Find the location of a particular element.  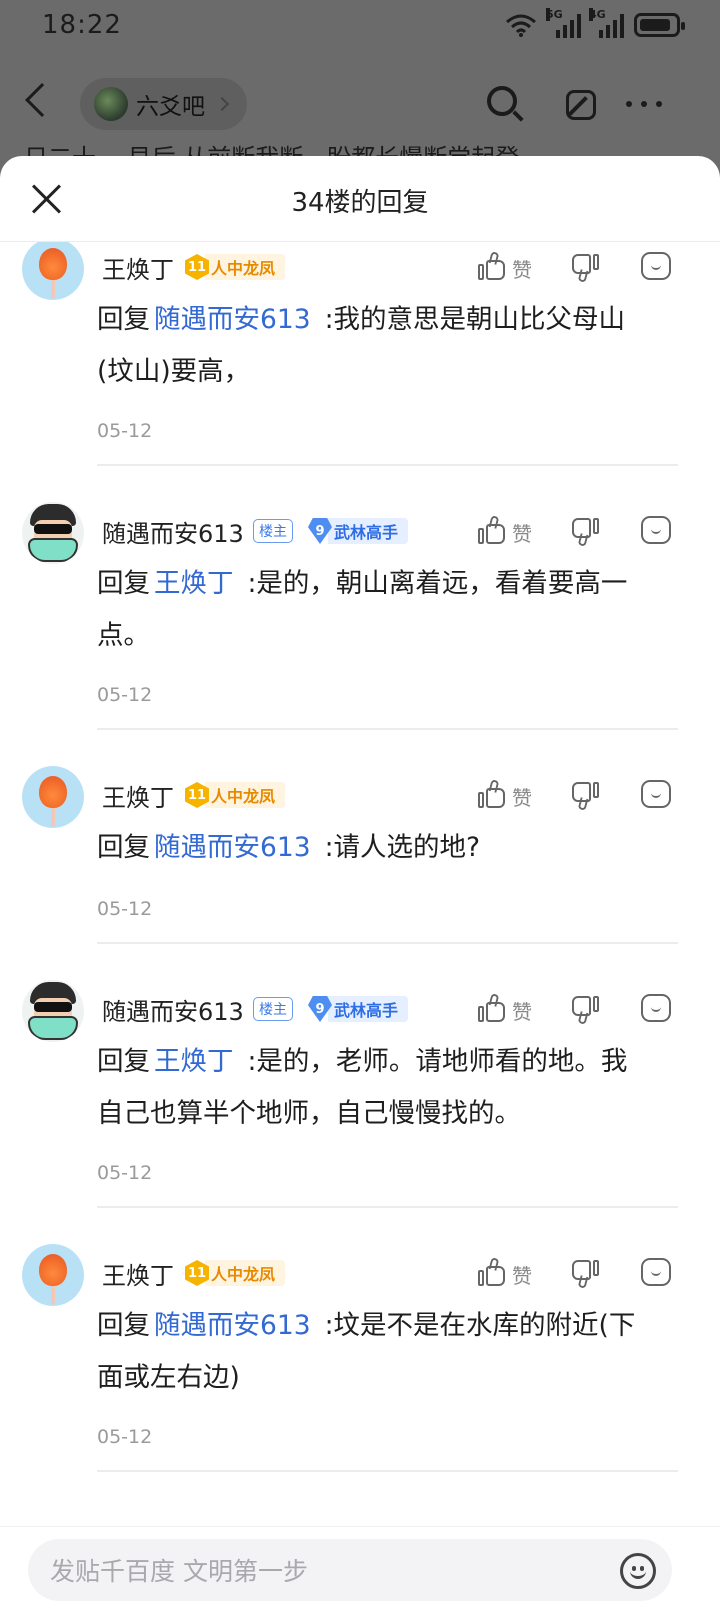

reply-content: 回复 随遇而安613 :坟是不是在水库的附近(下面或左右边) is located at coordinates (389, 1352).